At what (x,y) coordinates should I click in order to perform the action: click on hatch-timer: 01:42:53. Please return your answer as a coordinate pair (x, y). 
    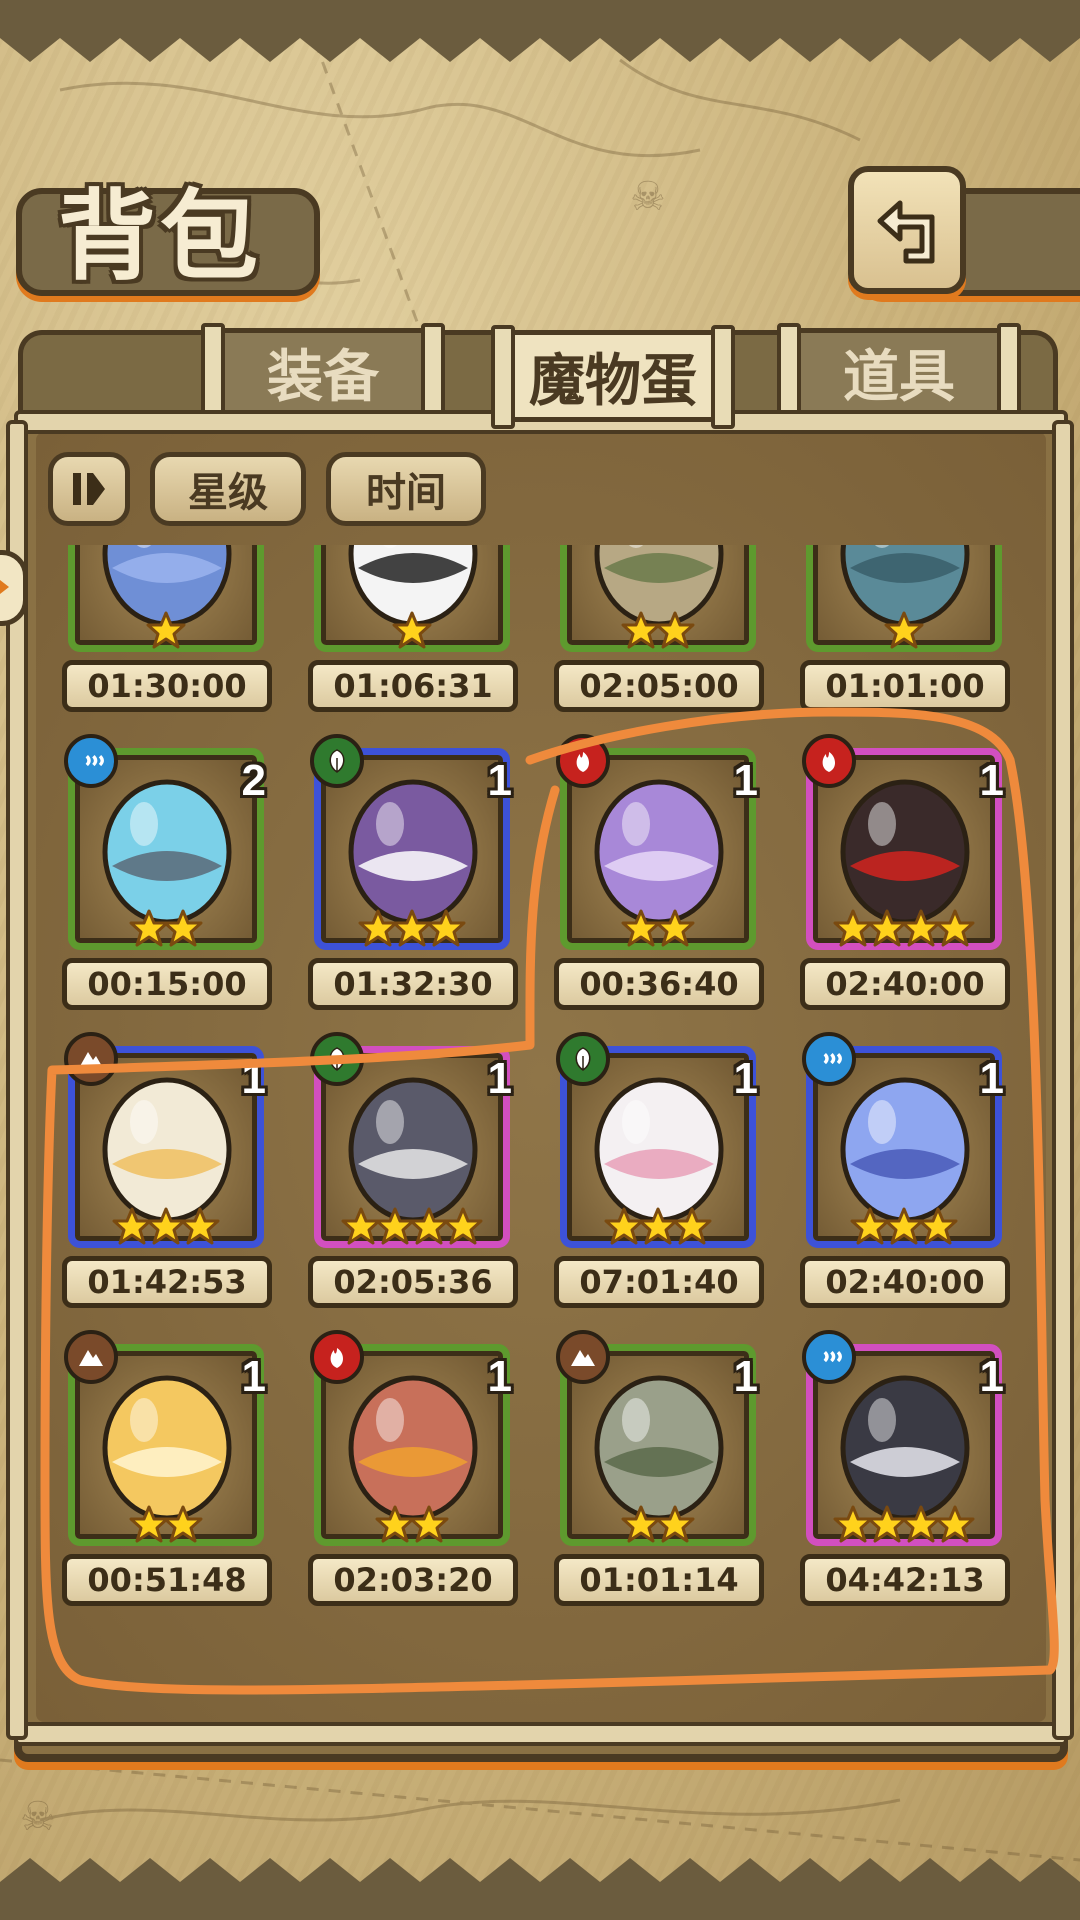
    Looking at the image, I should click on (167, 1282).